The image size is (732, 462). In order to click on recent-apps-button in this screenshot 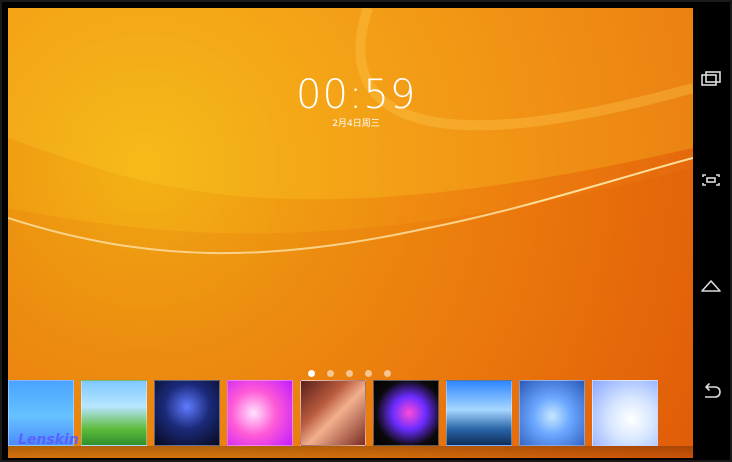, I will do `click(711, 80)`.